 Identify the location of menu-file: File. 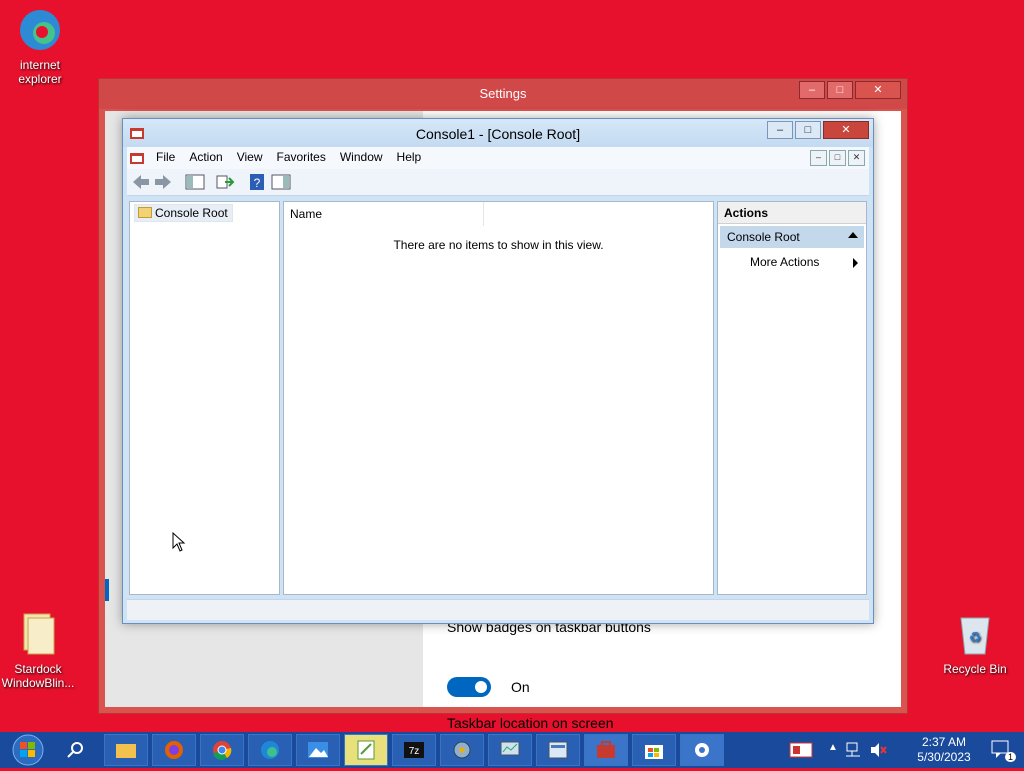
(165, 157).